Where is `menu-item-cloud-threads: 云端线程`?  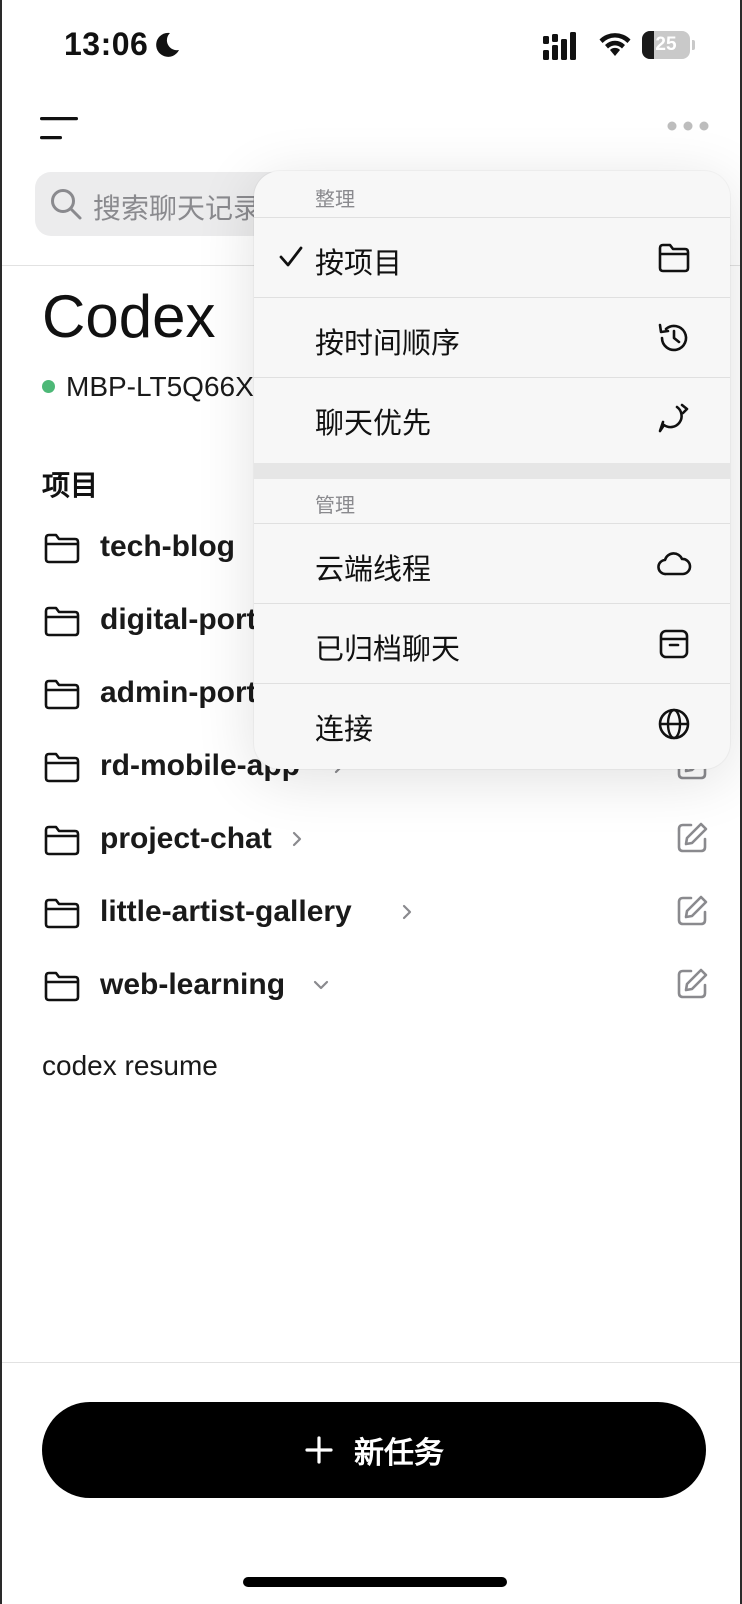 menu-item-cloud-threads: 云端线程 is located at coordinates (492, 563).